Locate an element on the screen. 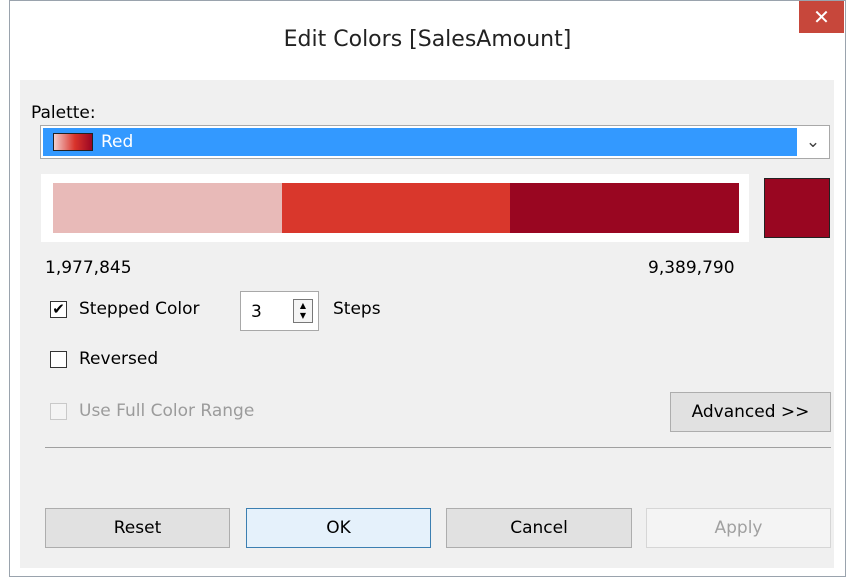 The image size is (858, 579). ok-button: OK is located at coordinates (338, 528).